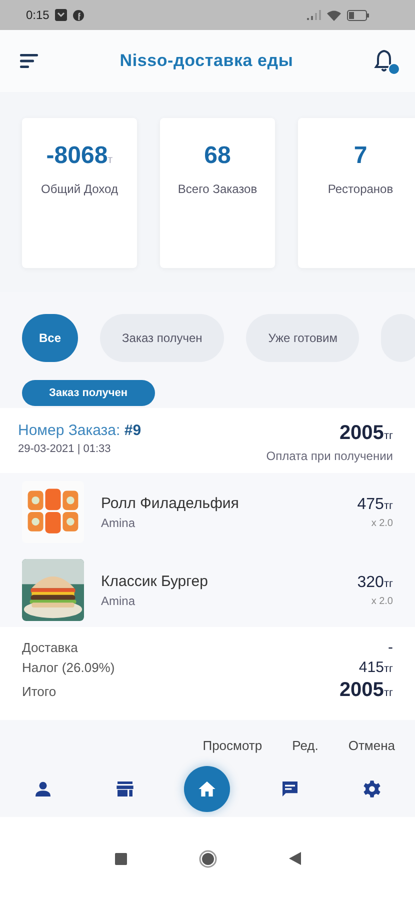  I want to click on summary-value: 415тг, so click(375, 667).